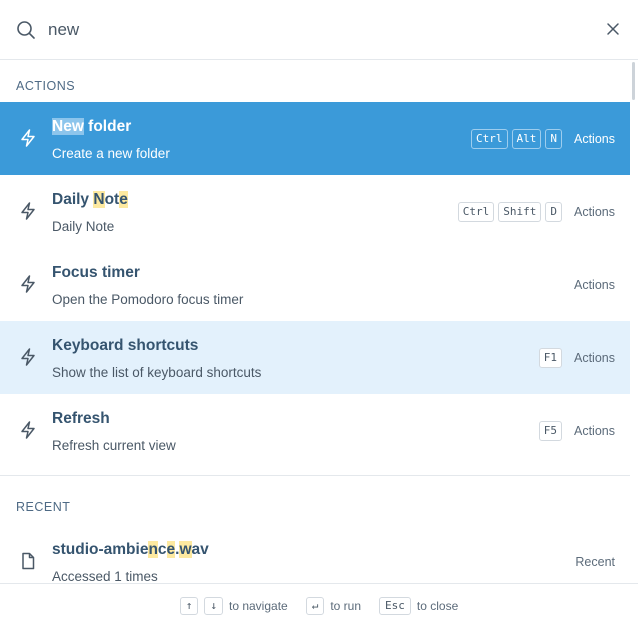 This screenshot has width=638, height=628. I want to click on item-title: Keyboard shortcuts, so click(125, 346).